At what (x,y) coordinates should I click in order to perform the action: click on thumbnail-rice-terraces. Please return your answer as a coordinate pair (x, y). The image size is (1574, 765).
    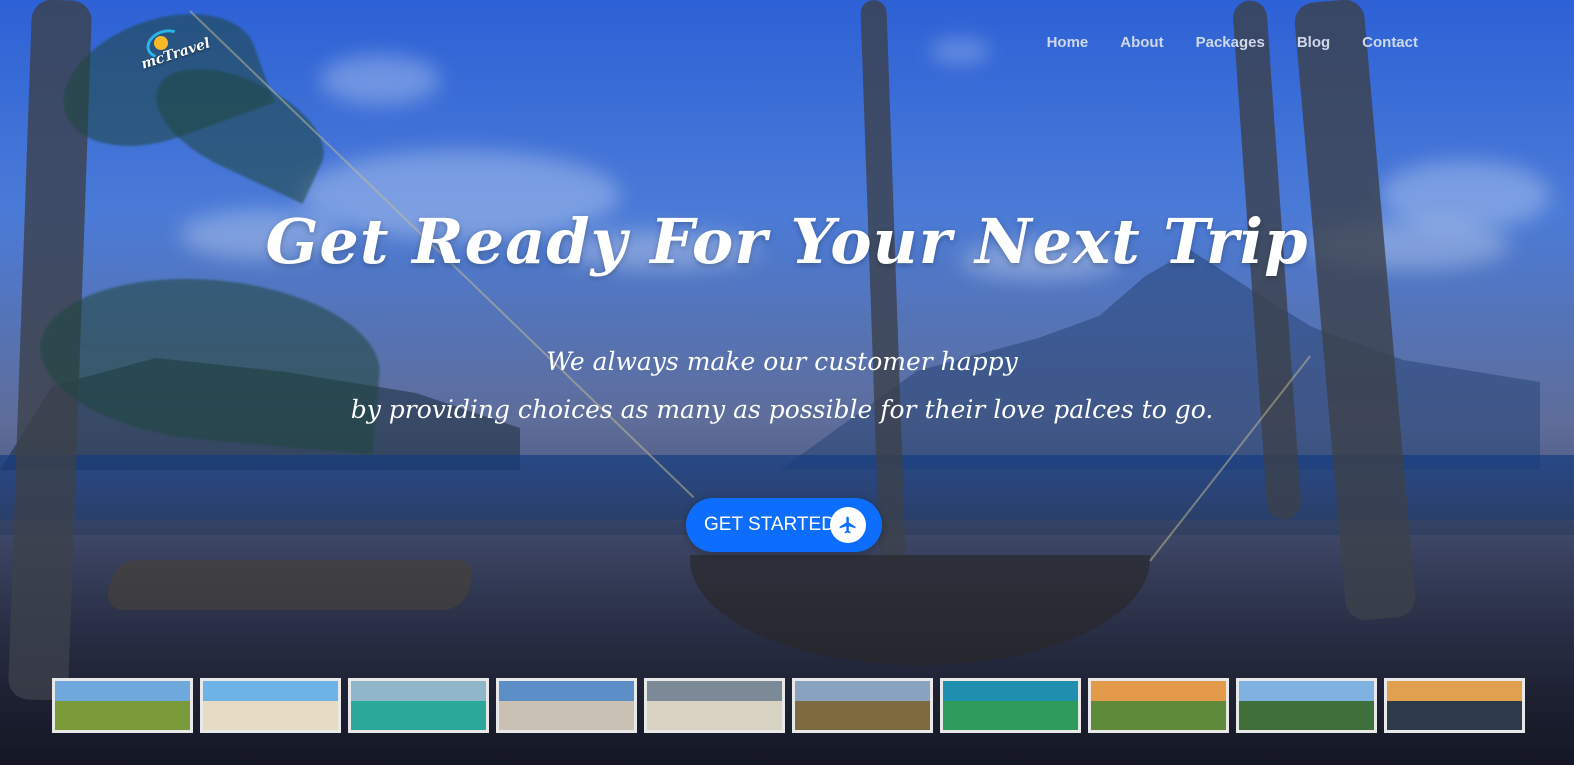
    Looking at the image, I should click on (122, 705).